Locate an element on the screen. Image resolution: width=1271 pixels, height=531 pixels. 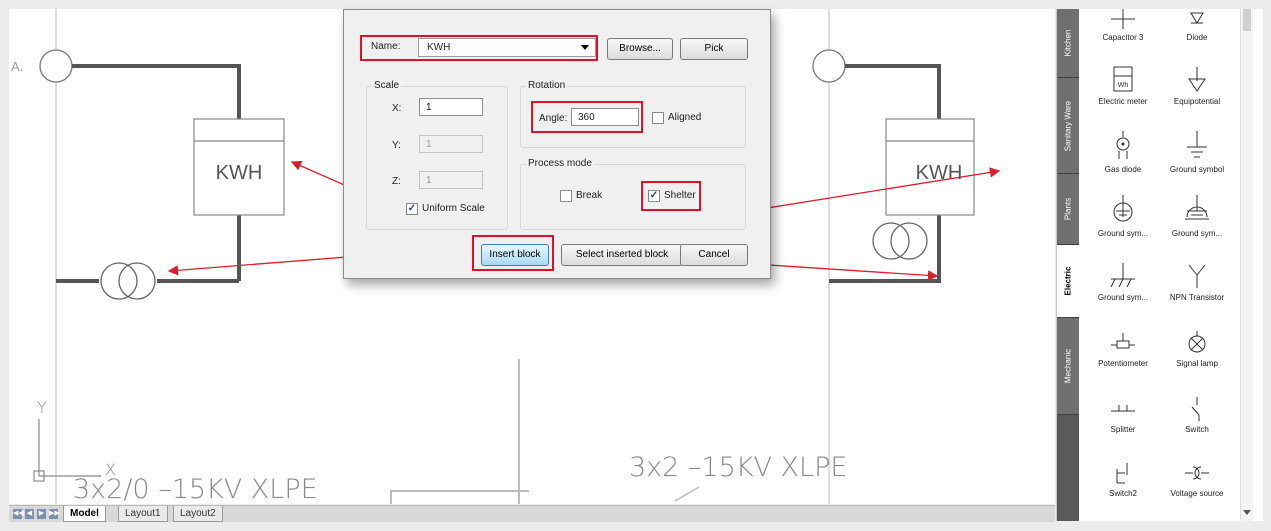
insert-highlight is located at coordinates (513, 253).